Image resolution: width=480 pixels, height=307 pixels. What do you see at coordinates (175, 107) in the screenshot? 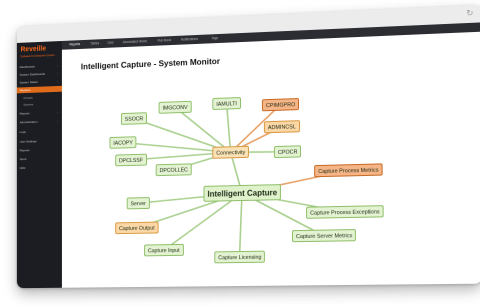
I see `node-imgconv: IMGCONV` at bounding box center [175, 107].